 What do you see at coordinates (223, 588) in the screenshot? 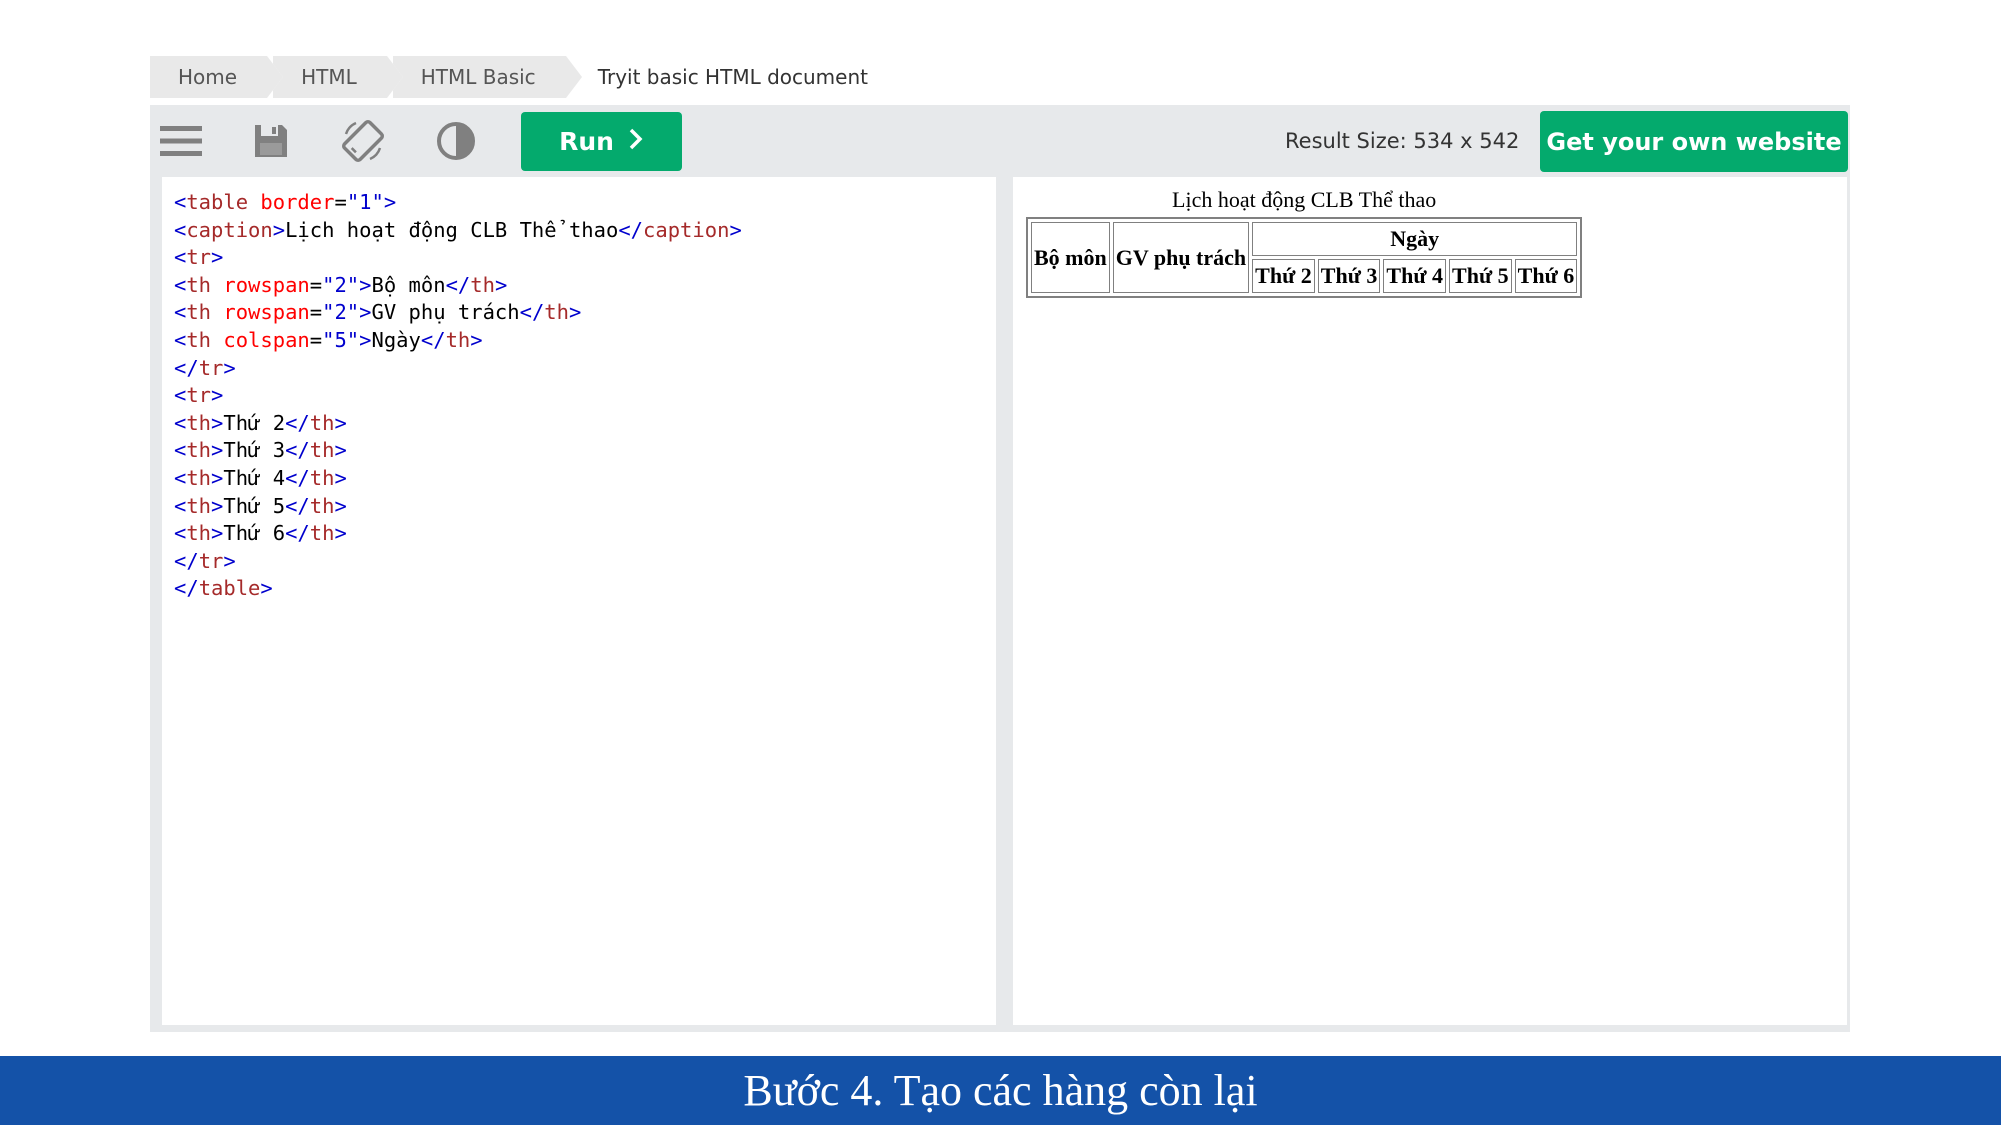
I see `code-line: </table>` at bounding box center [223, 588].